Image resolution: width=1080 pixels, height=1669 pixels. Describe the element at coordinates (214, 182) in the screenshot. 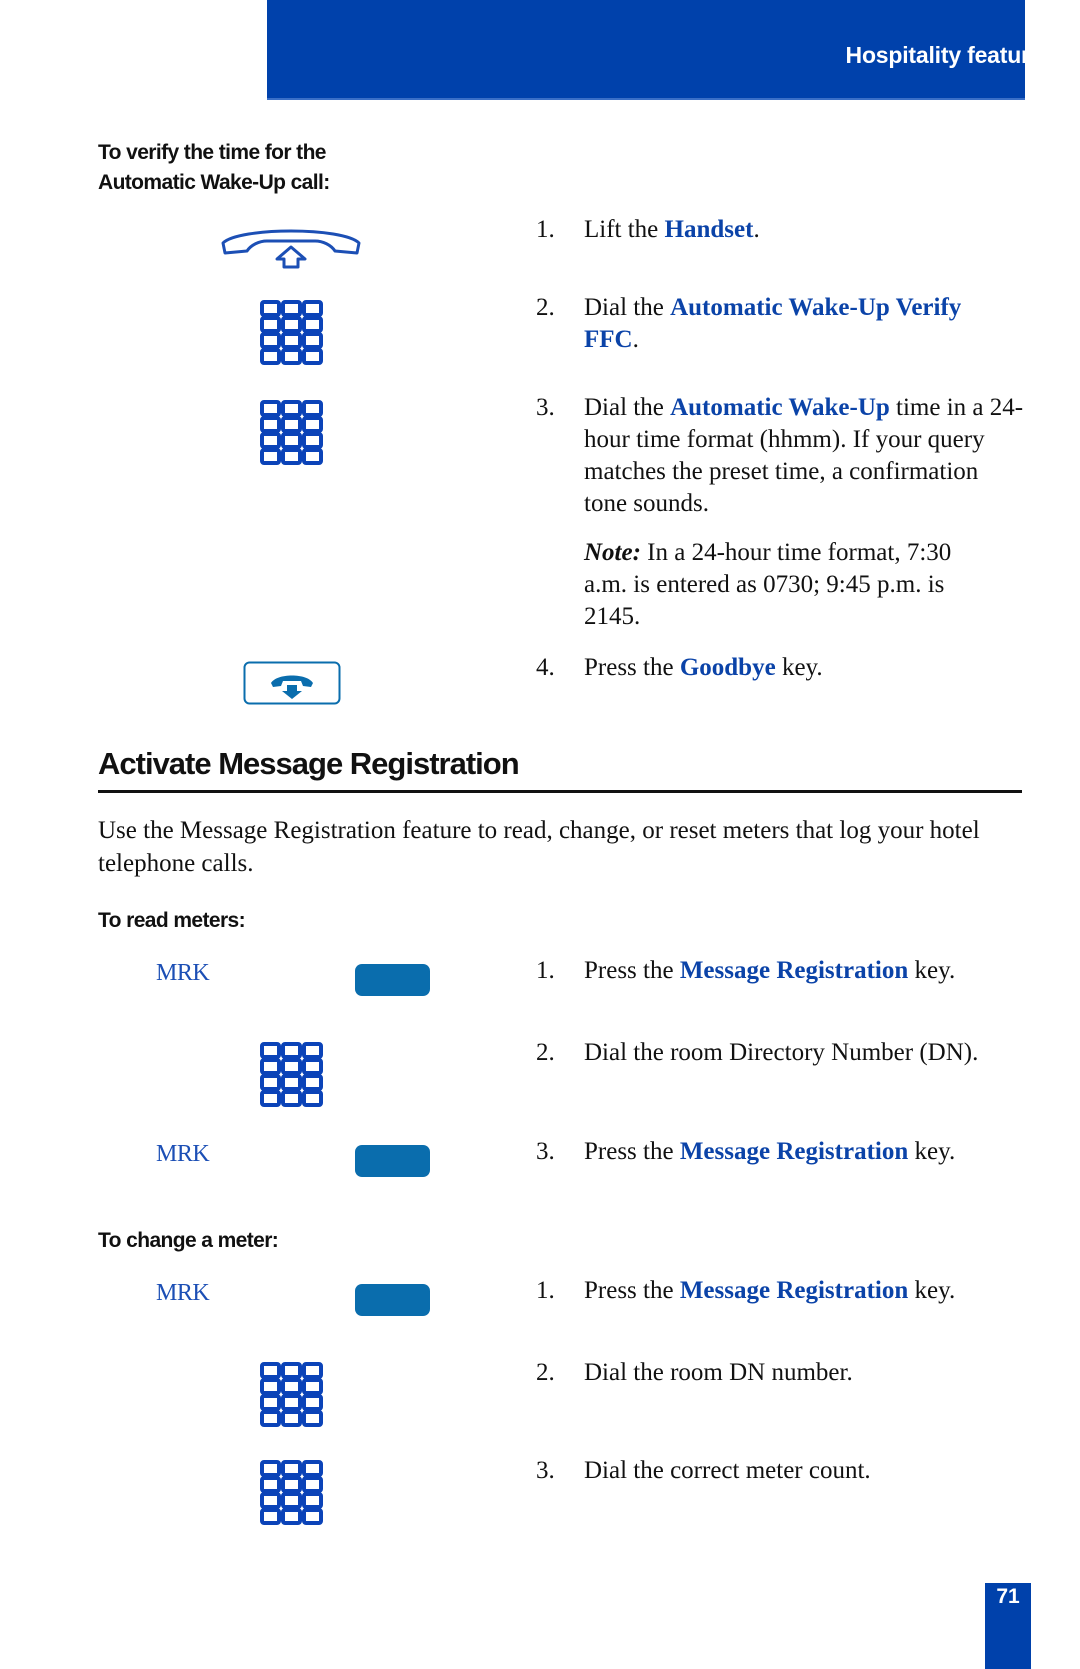

I see `verify-subheading-line2: Automatic Wake-Up call:` at that location.